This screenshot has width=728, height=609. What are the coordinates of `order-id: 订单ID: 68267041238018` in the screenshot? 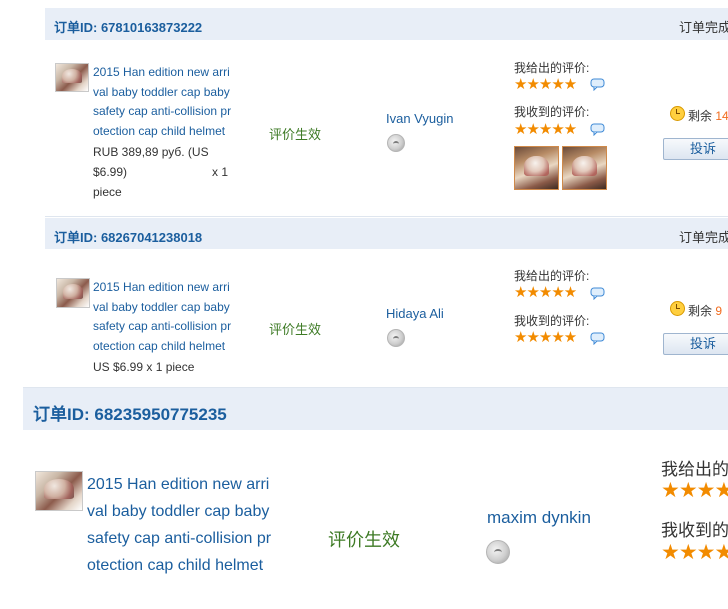 It's located at (128, 237).